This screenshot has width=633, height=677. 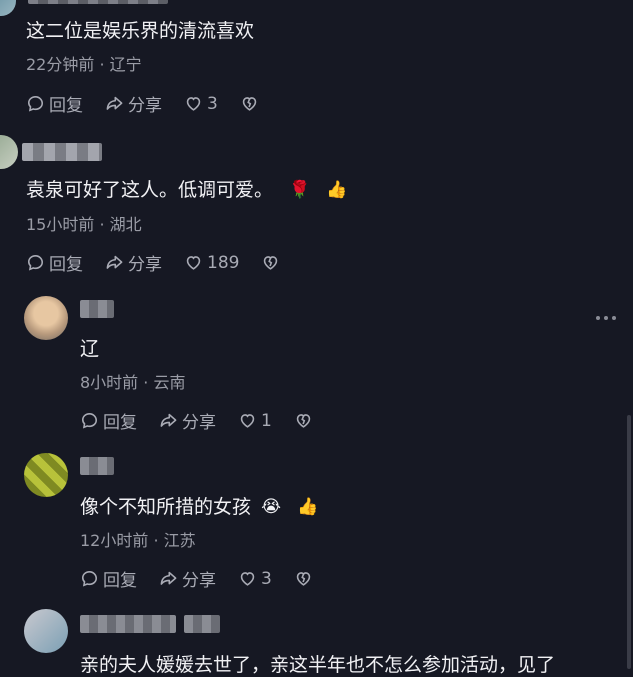 I want to click on comment-time: 15小时前, so click(x=60, y=224).